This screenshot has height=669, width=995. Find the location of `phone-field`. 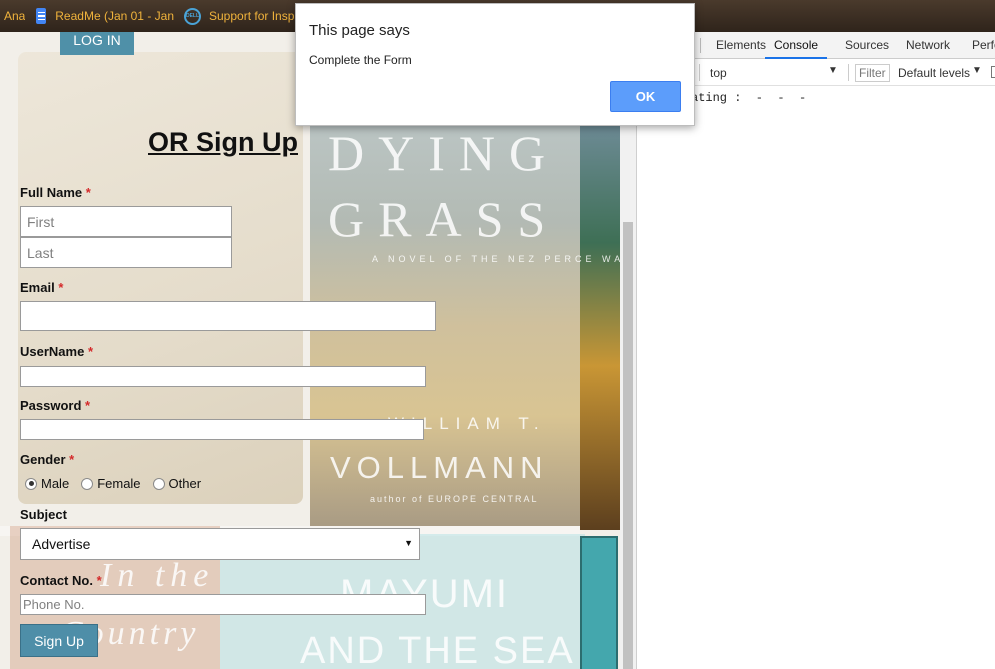

phone-field is located at coordinates (223, 604).